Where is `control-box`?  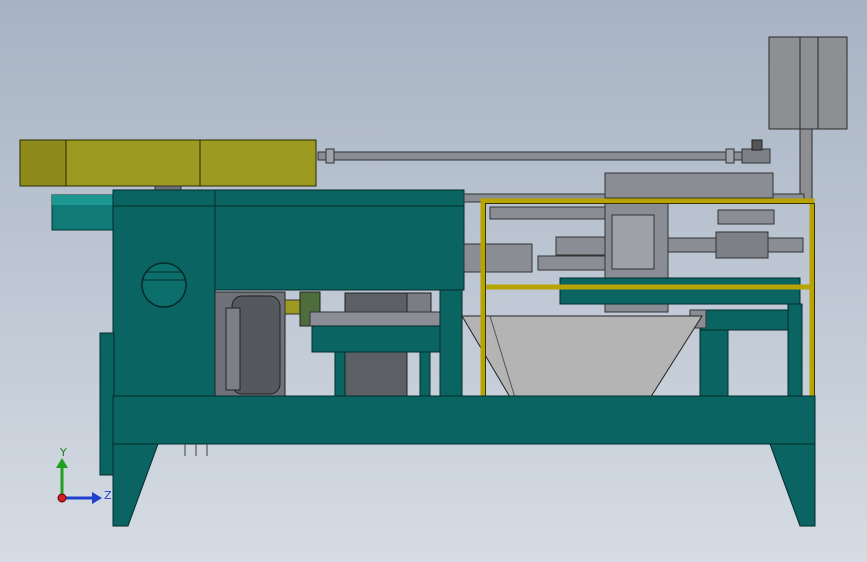 control-box is located at coordinates (808, 118).